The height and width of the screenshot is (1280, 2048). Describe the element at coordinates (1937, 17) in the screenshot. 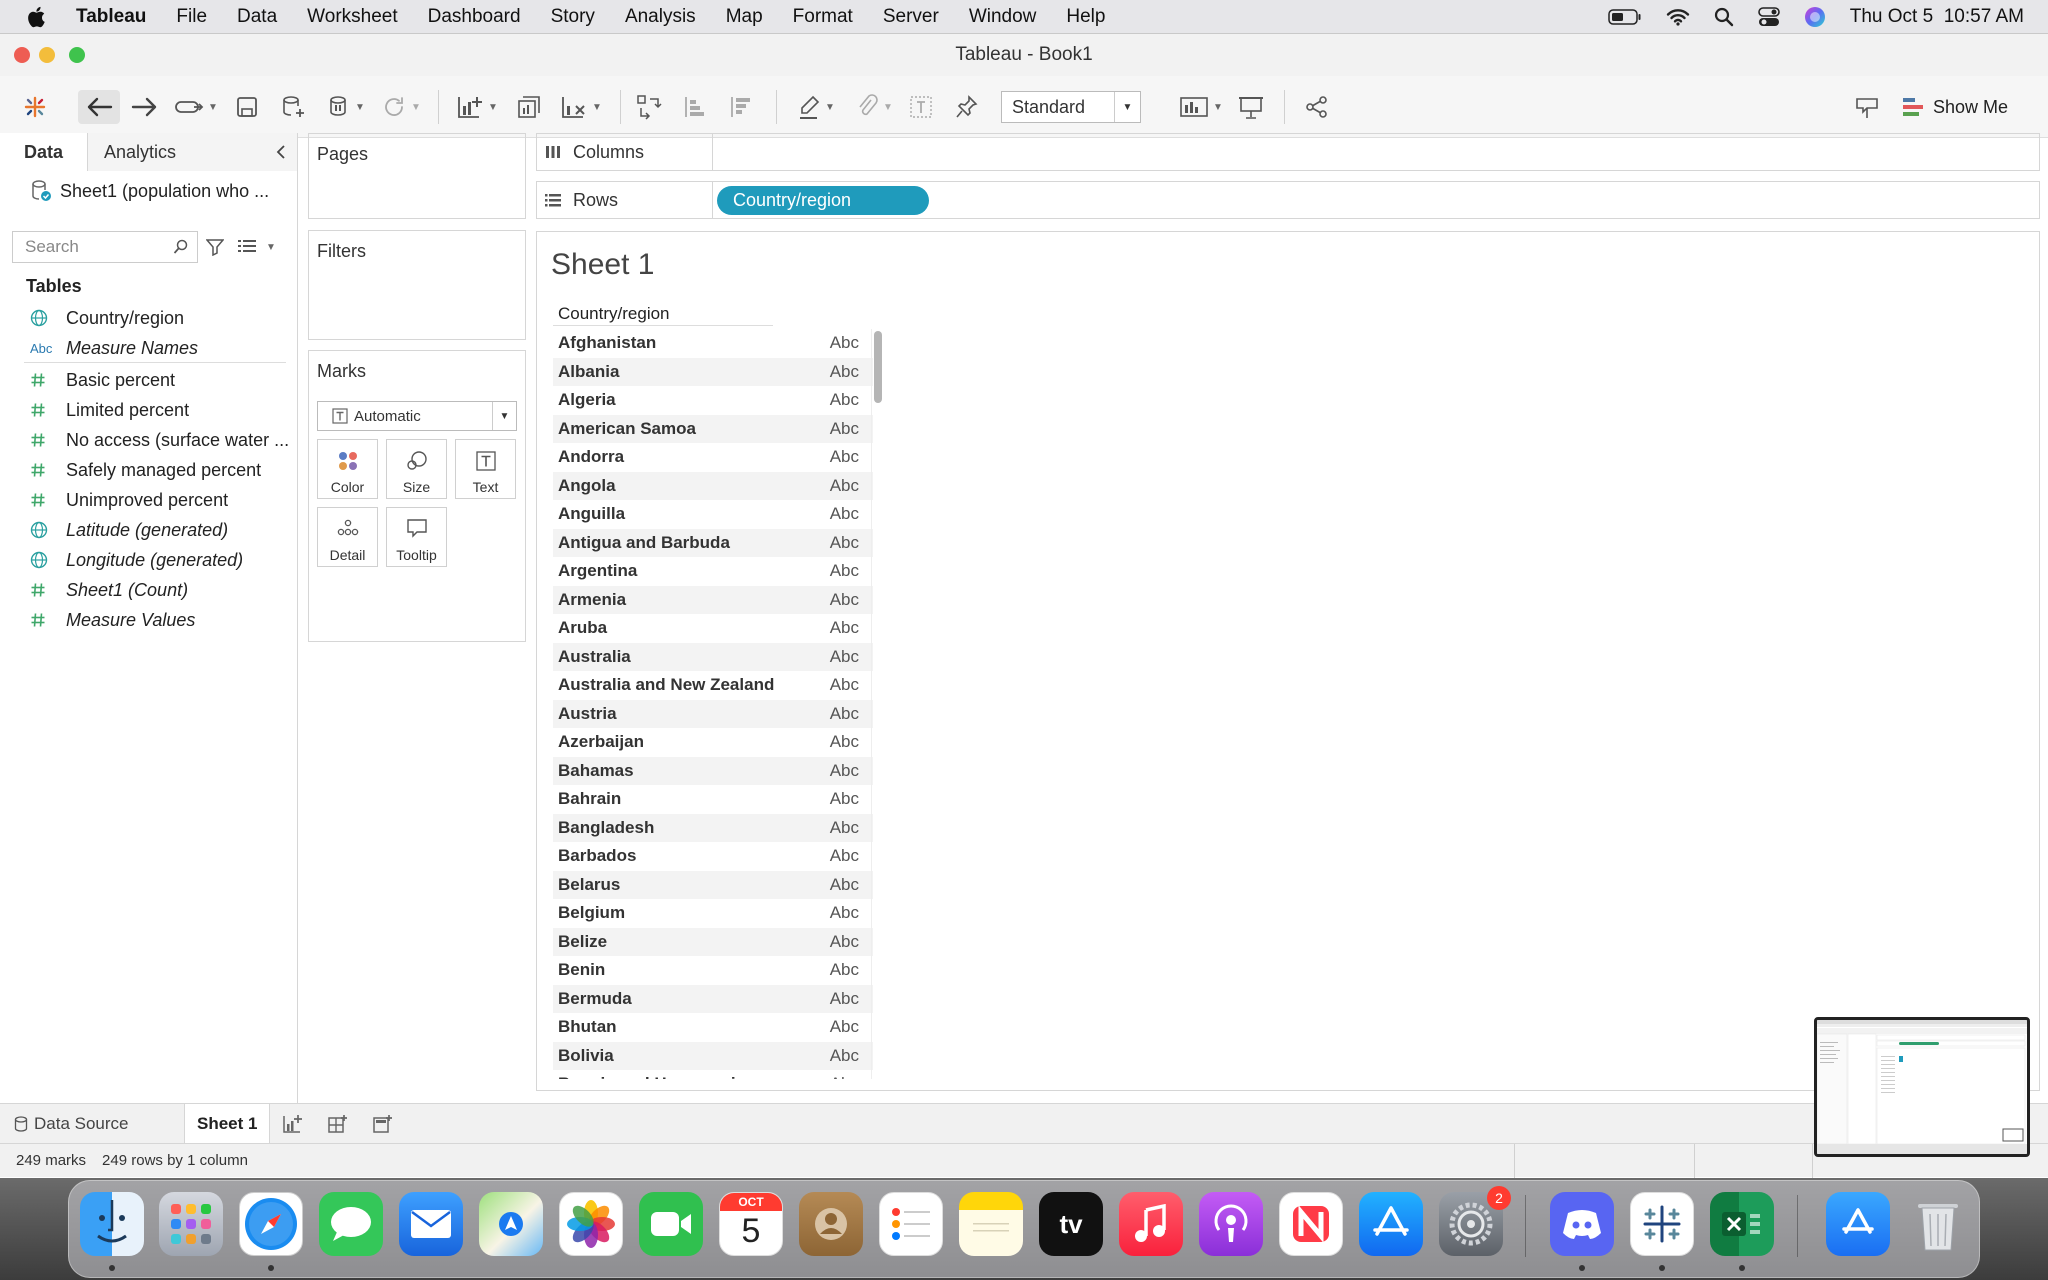

I see `menubar-clock: Thu Oct 5 10:57 AM` at that location.